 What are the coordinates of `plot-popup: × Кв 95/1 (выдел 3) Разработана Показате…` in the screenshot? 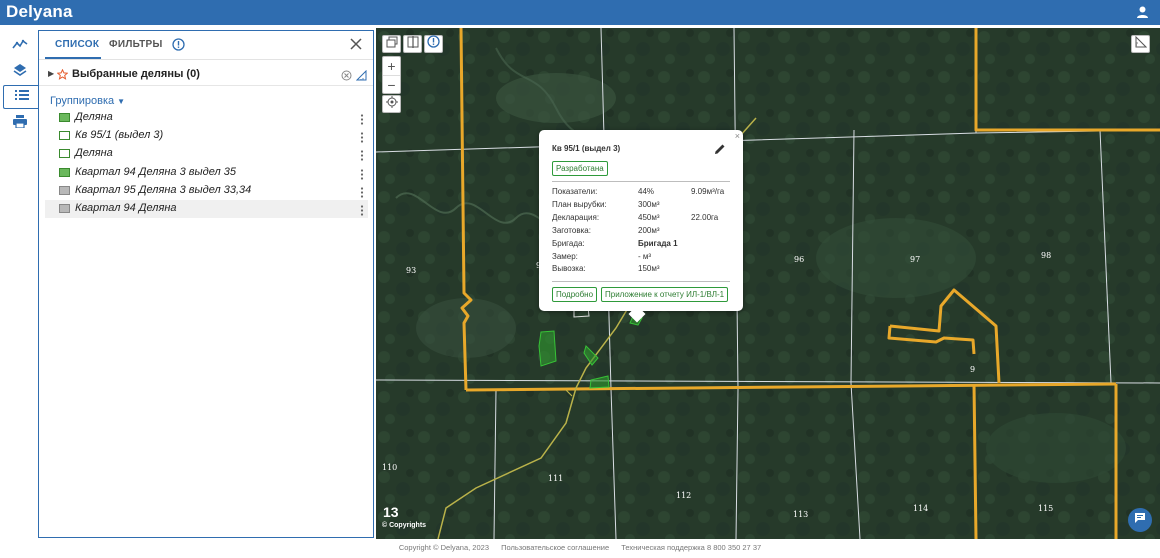 It's located at (641, 226).